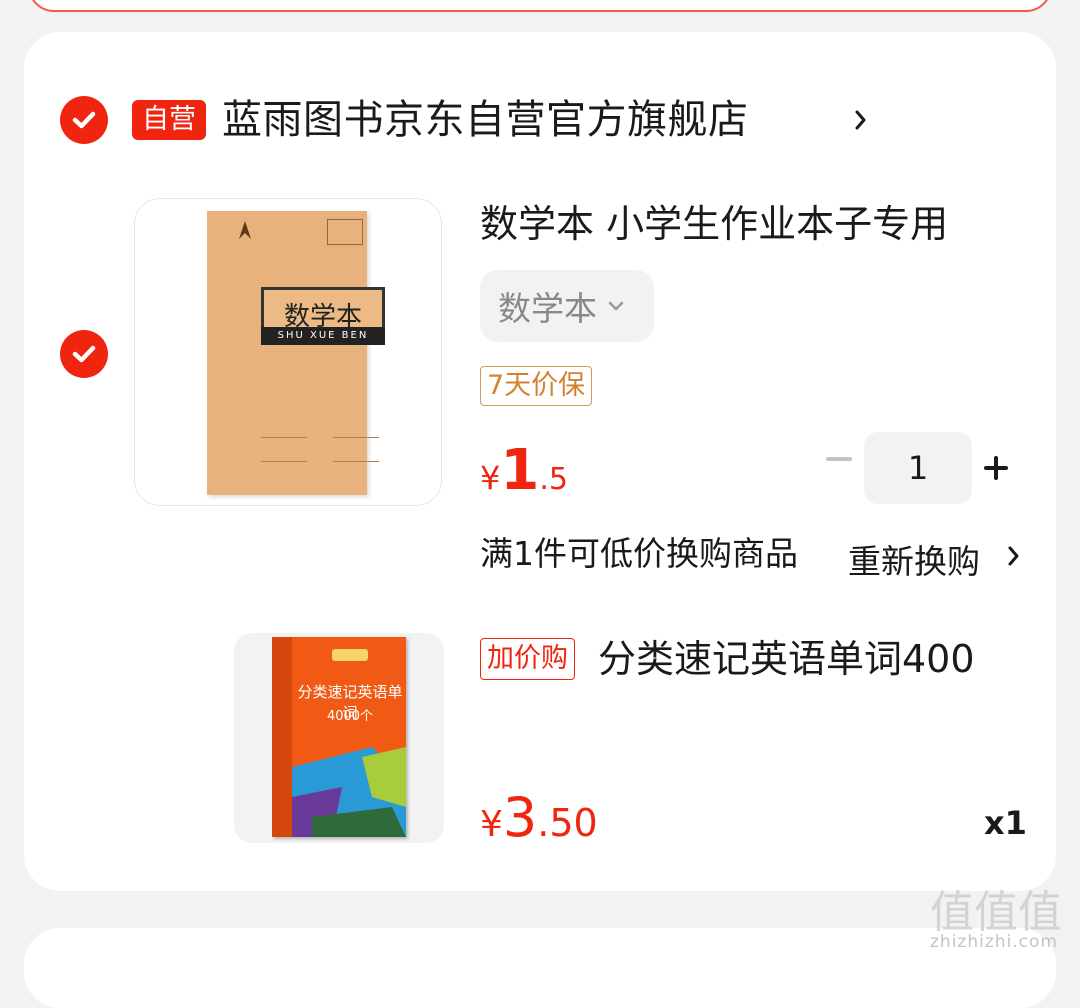 The width and height of the screenshot is (1080, 1008). What do you see at coordinates (520, 470) in the screenshot?
I see `price-integer: 1` at bounding box center [520, 470].